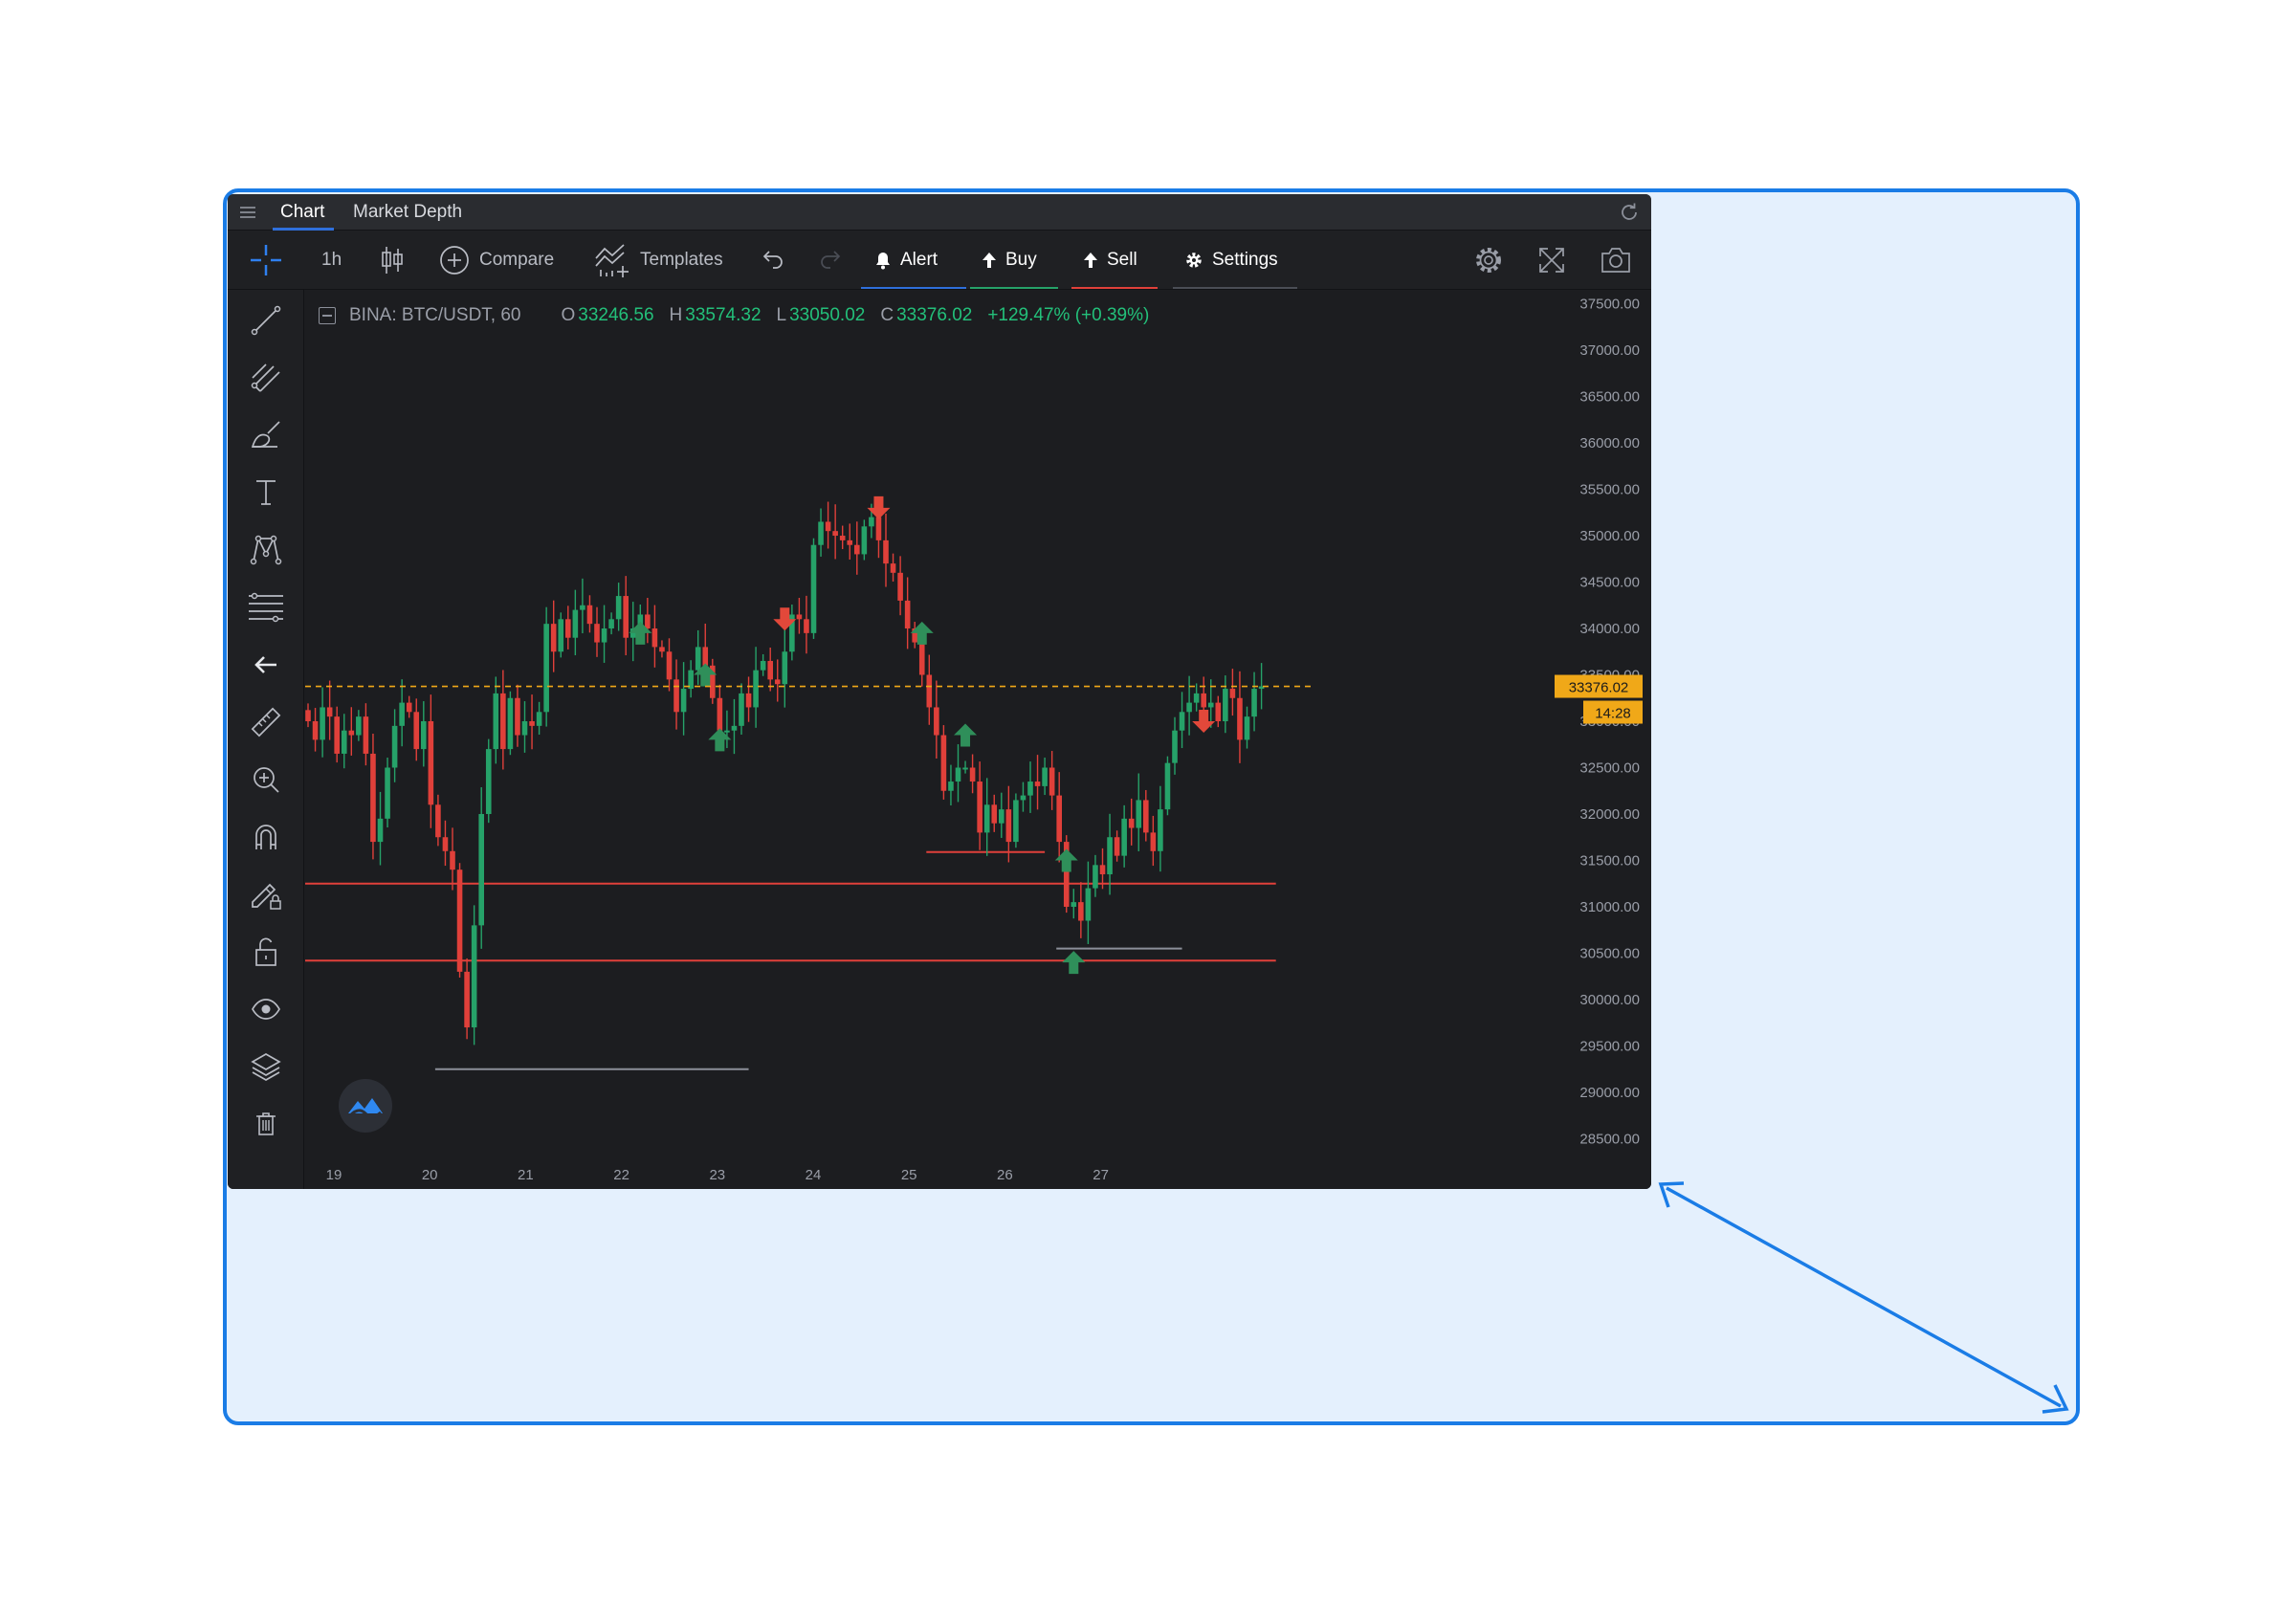 The width and height of the screenshot is (2296, 1607). Describe the element at coordinates (1866, 1301) in the screenshot. I see `resize-arrow-icon` at that location.